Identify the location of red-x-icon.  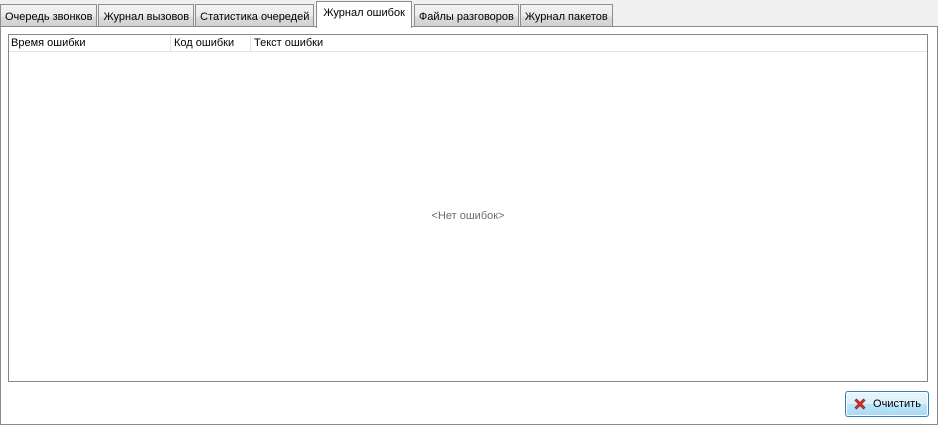
(860, 404).